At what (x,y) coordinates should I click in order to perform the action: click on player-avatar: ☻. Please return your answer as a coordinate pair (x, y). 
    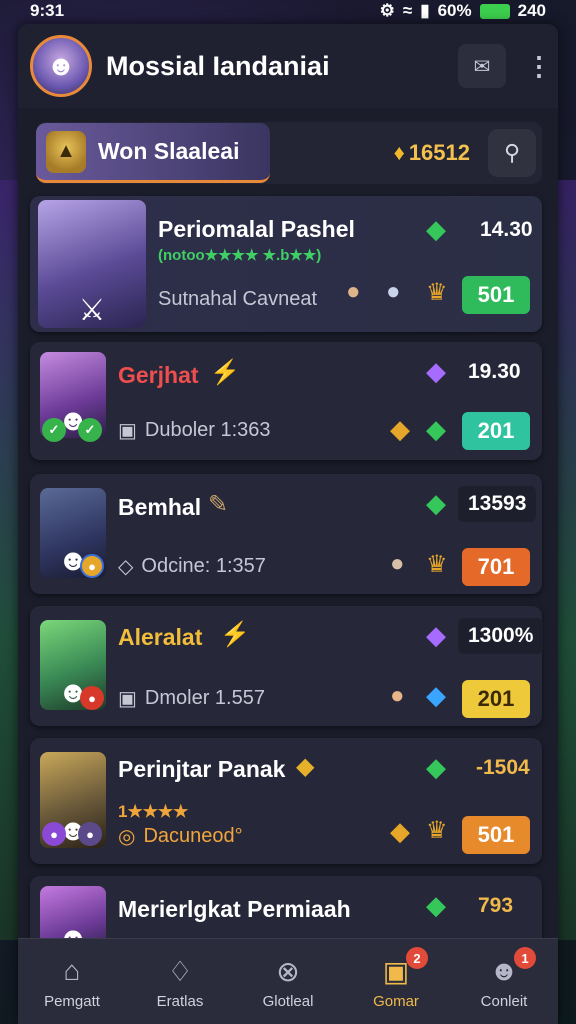
    Looking at the image, I should click on (61, 66).